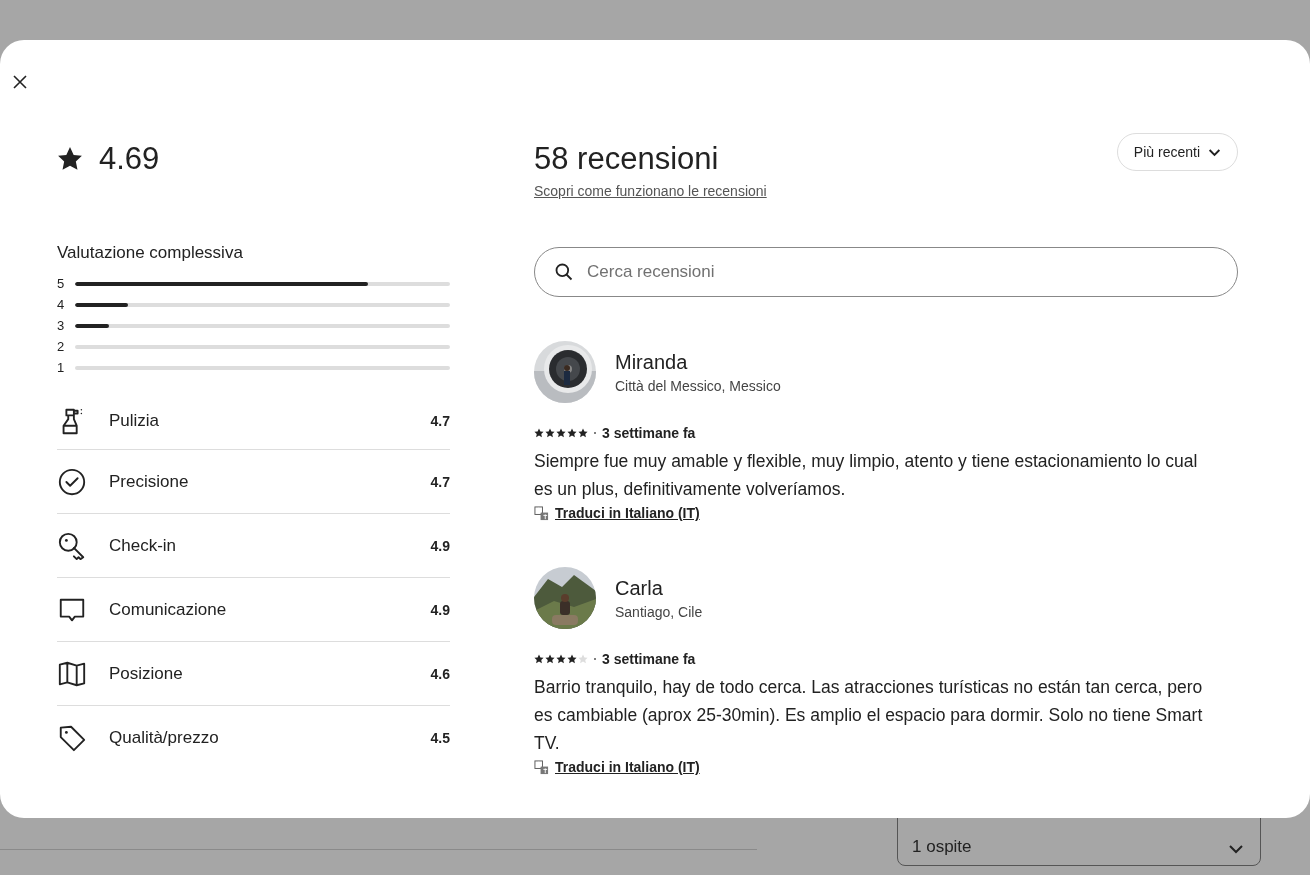 The image size is (1310, 875). What do you see at coordinates (146, 673) in the screenshot?
I see `category-label: Posizione` at bounding box center [146, 673].